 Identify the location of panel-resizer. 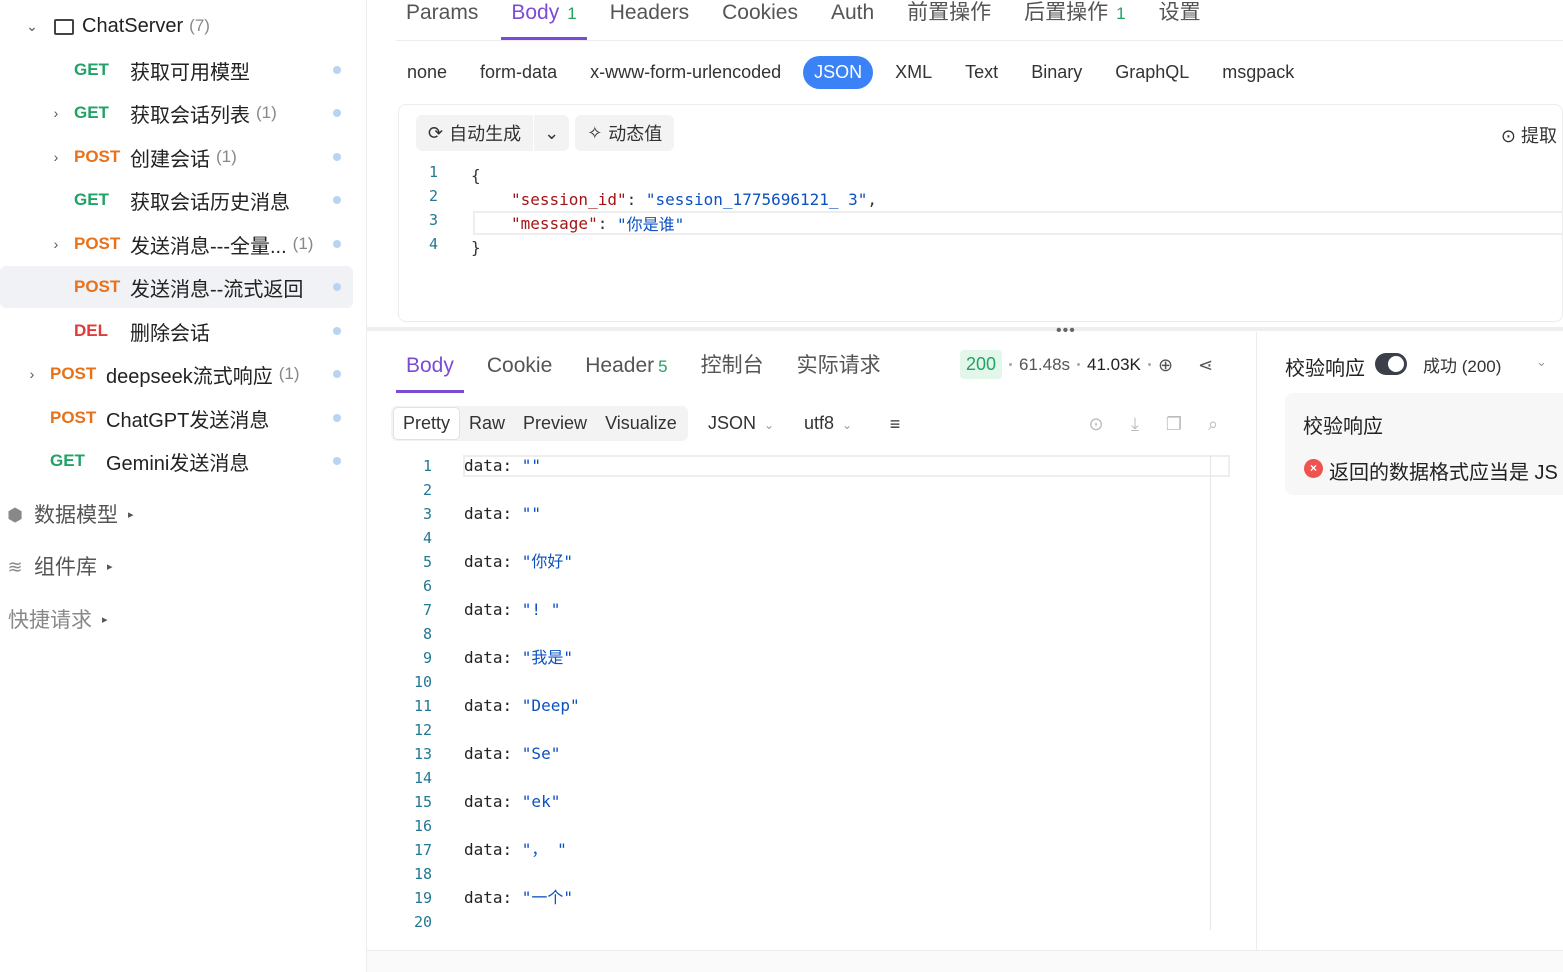
(965, 329).